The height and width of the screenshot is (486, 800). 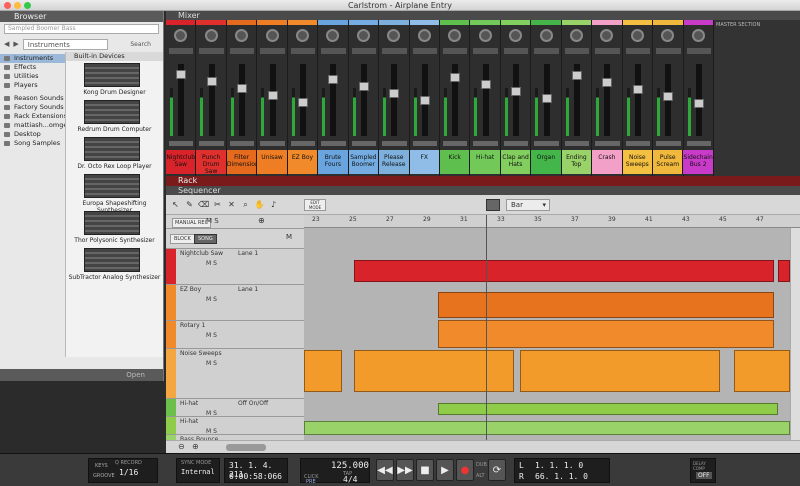 What do you see at coordinates (7, 5) in the screenshot?
I see `close-window-button` at bounding box center [7, 5].